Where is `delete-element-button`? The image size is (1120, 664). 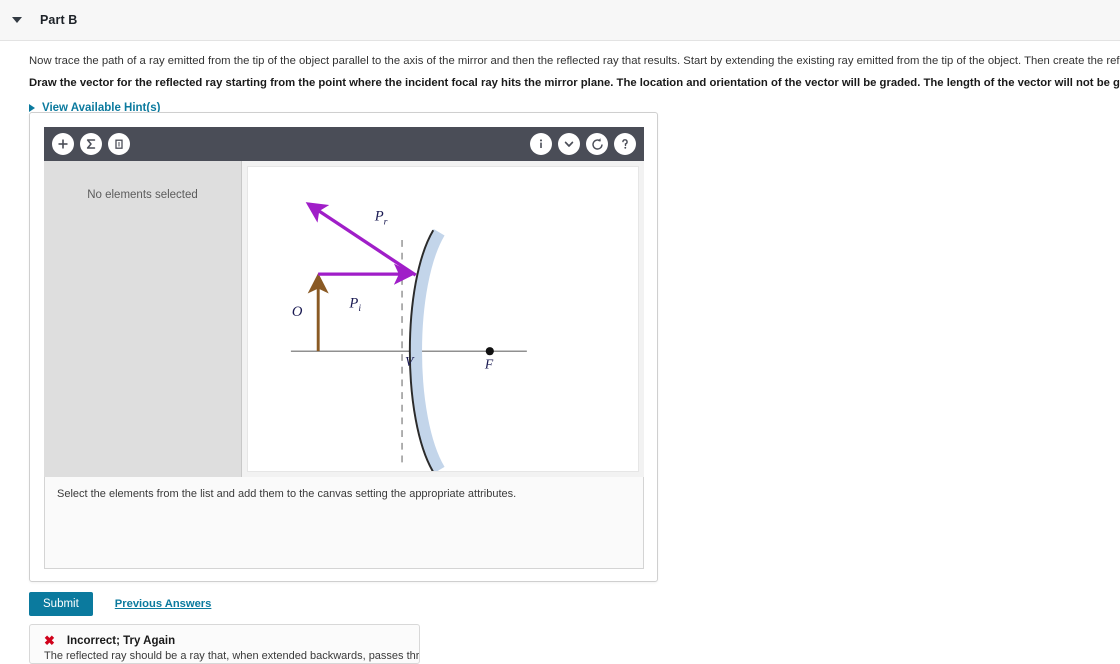 delete-element-button is located at coordinates (119, 144).